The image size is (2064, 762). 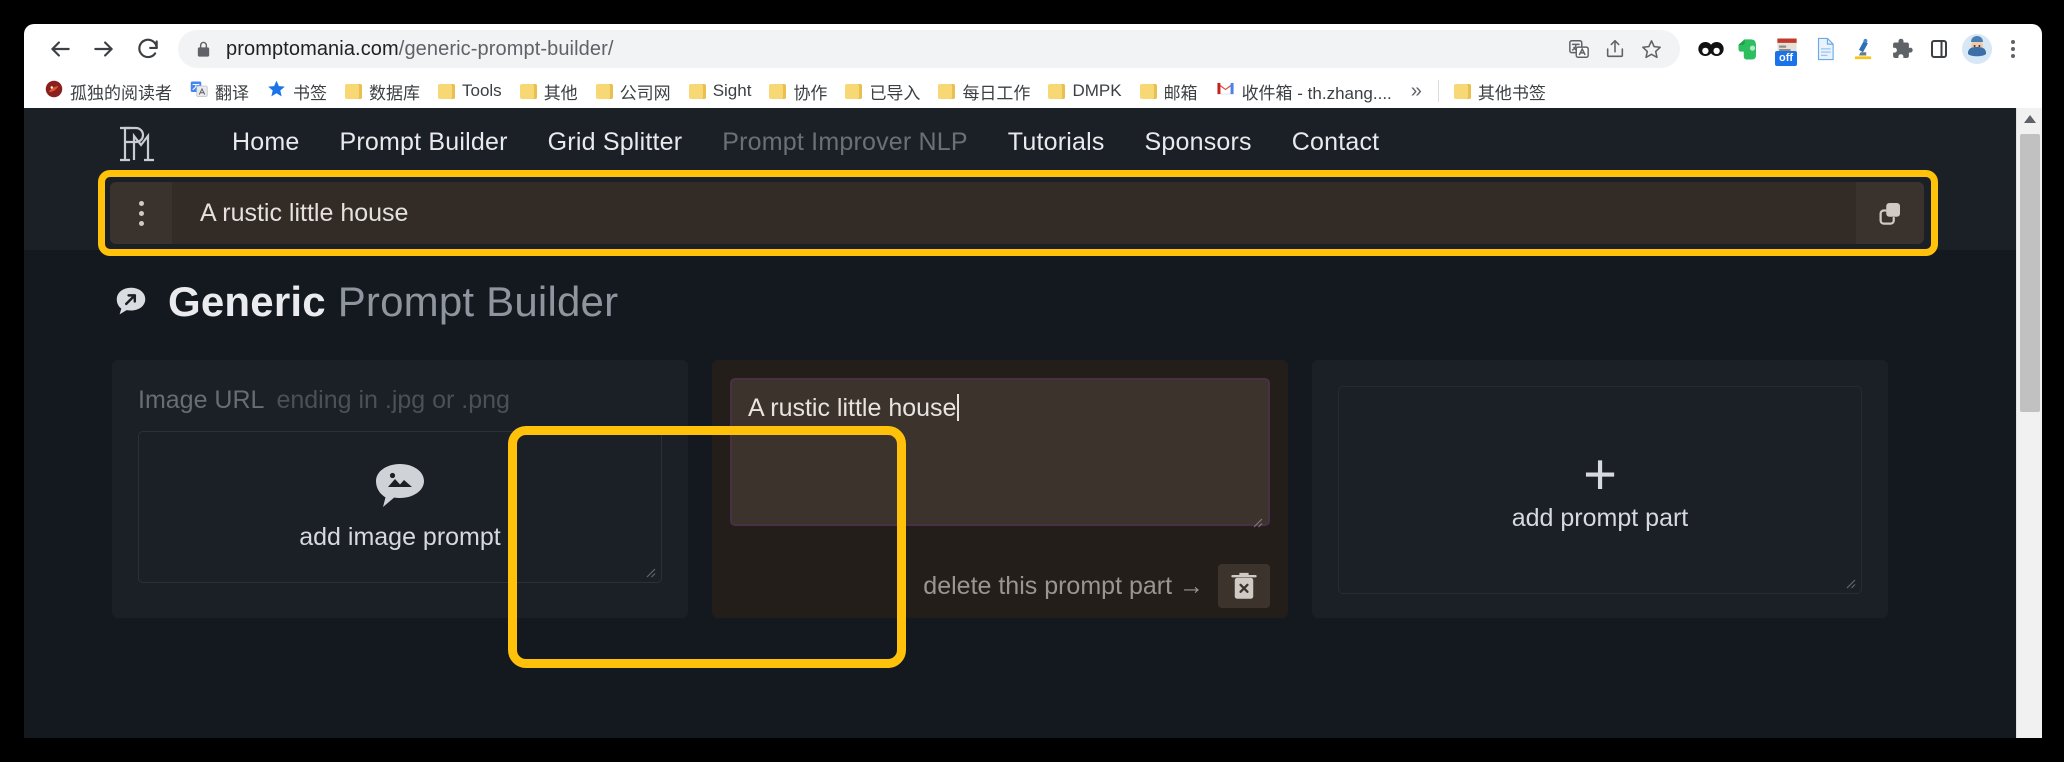 What do you see at coordinates (132, 302) in the screenshot?
I see `speech-bubble-arrow-icon` at bounding box center [132, 302].